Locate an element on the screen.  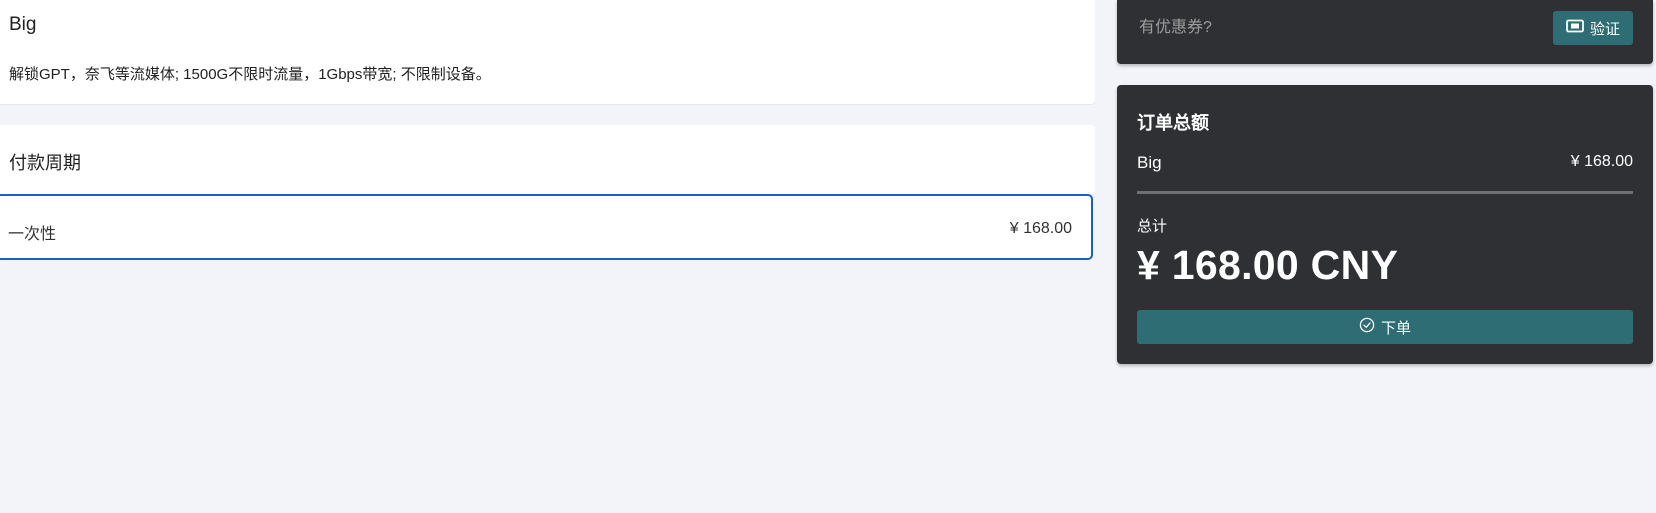
period-option-one-time: 一次性 ¥ 168.00 is located at coordinates (546, 227).